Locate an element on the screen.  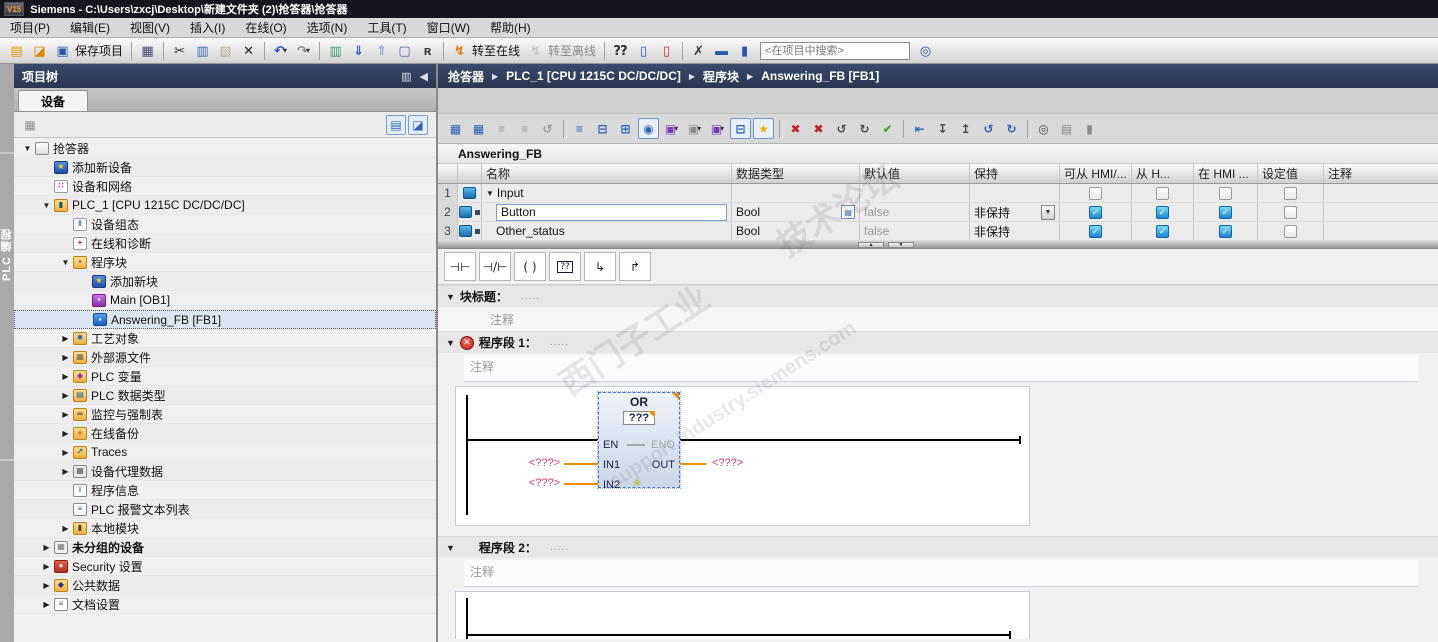
insert-network-icon: ▦ is located at coordinates (455, 128).